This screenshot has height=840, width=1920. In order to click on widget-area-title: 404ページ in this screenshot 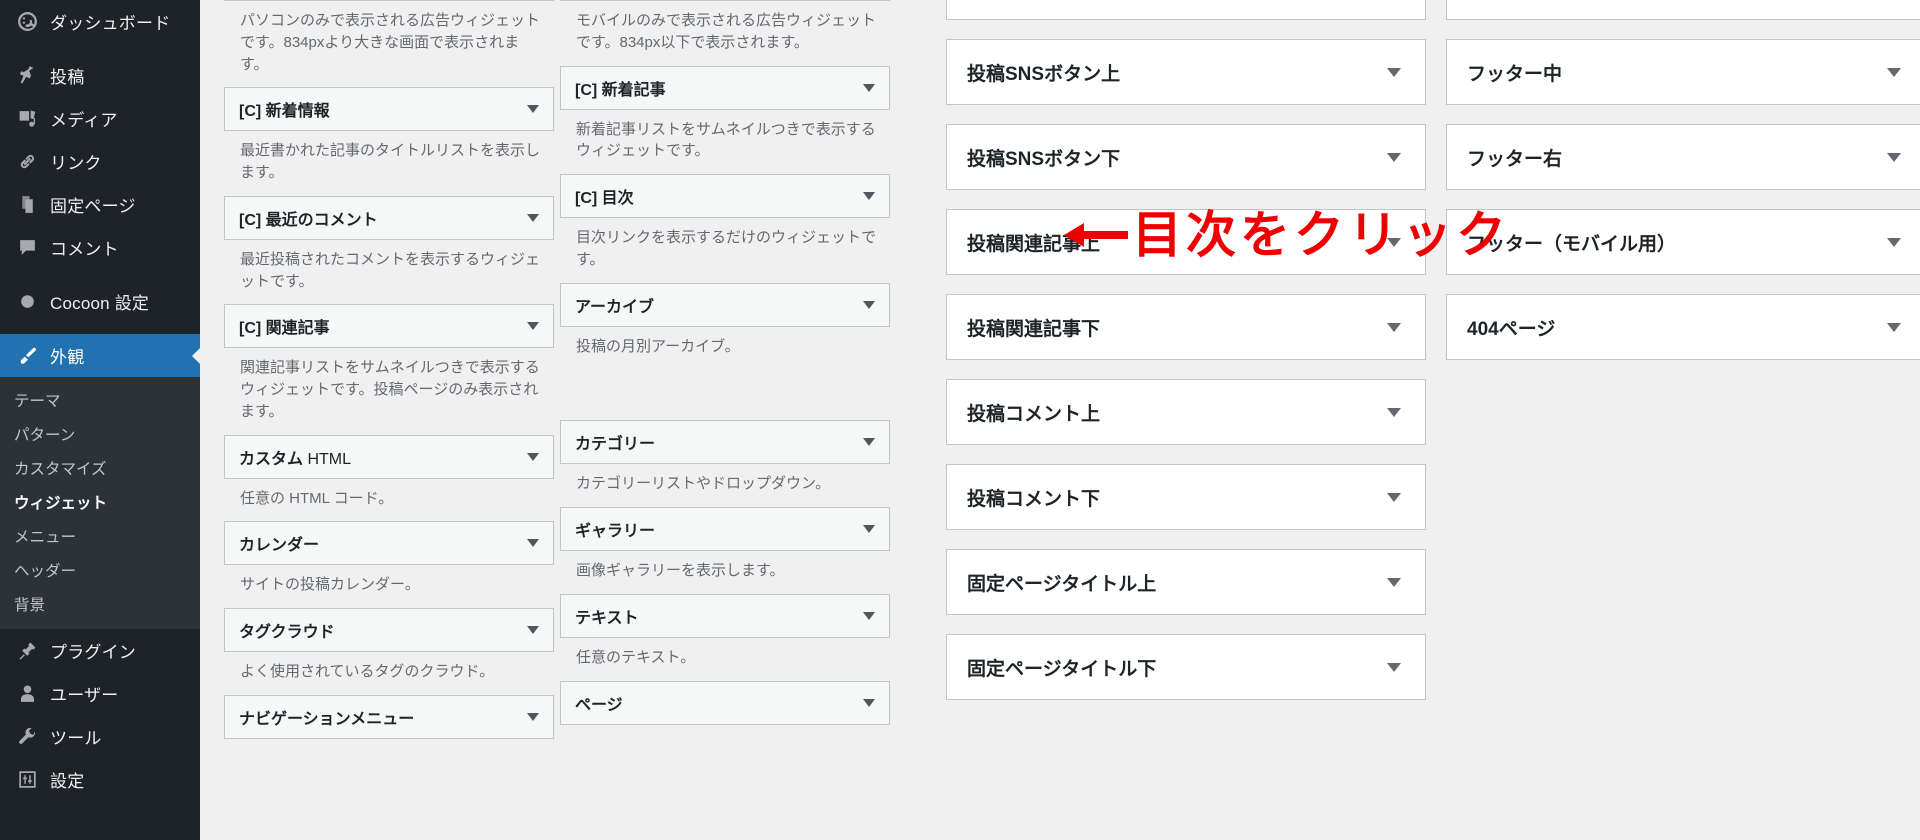, I will do `click(1511, 329)`.